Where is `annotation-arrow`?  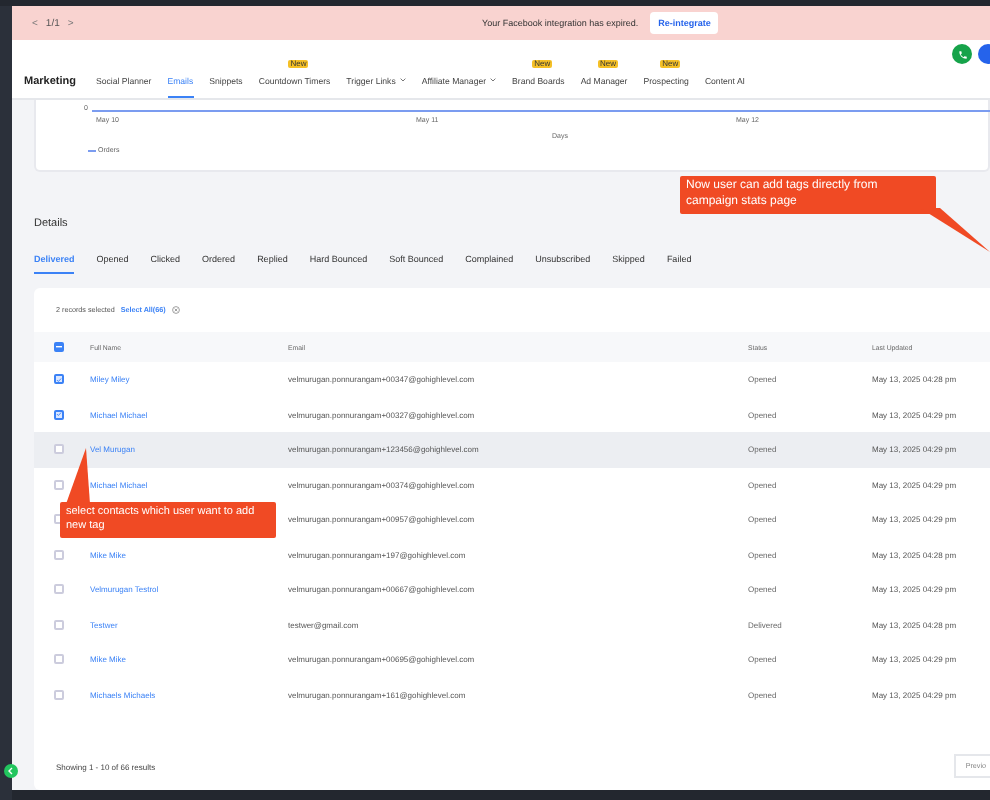
annotation-arrow is located at coordinates (78, 476).